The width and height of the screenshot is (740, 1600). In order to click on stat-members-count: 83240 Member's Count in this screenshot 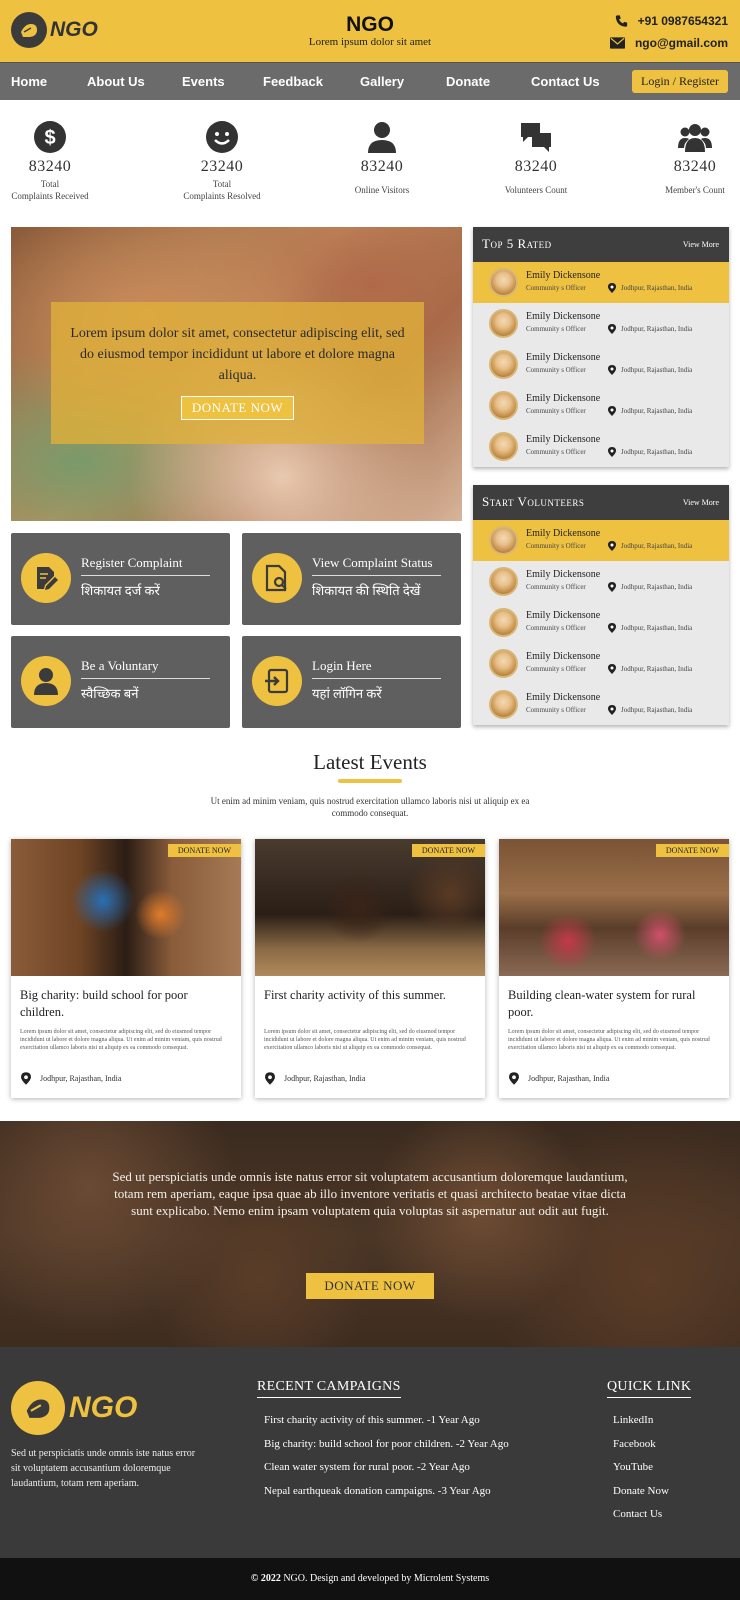, I will do `click(690, 158)`.